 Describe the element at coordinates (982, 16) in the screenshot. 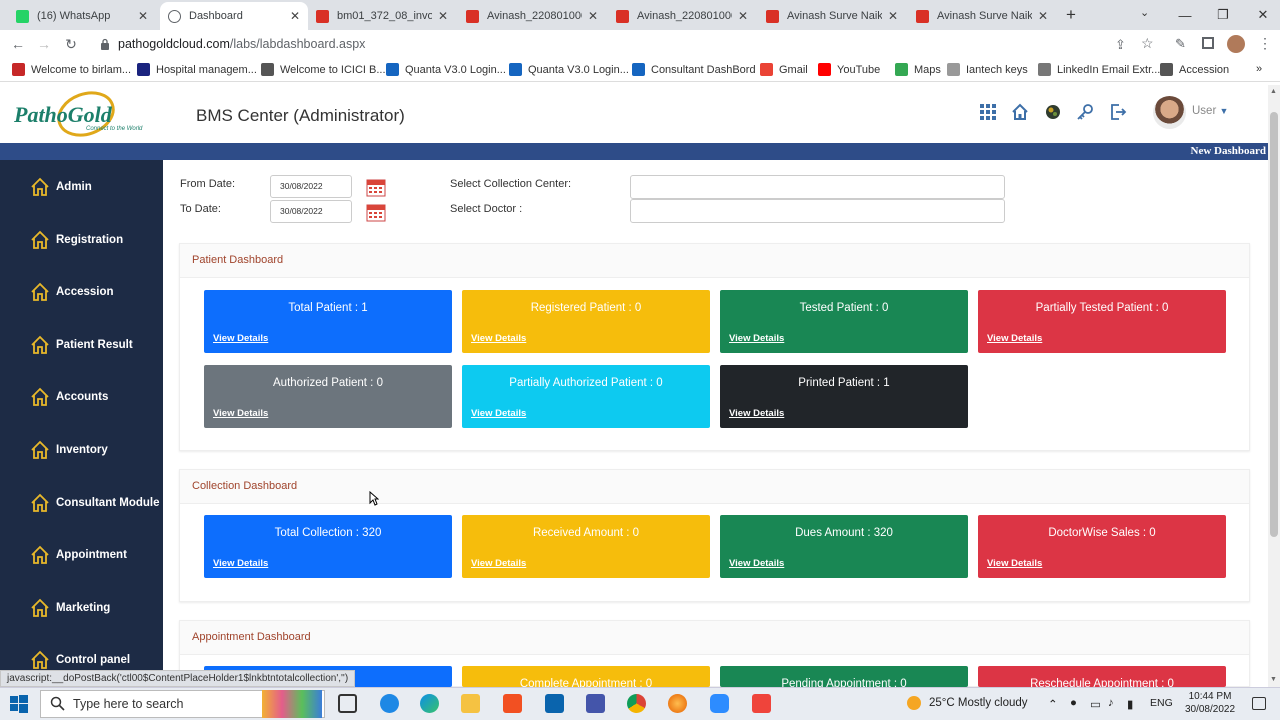

I see `tab-6: Avinash Surve Naik_2 ✕` at that location.